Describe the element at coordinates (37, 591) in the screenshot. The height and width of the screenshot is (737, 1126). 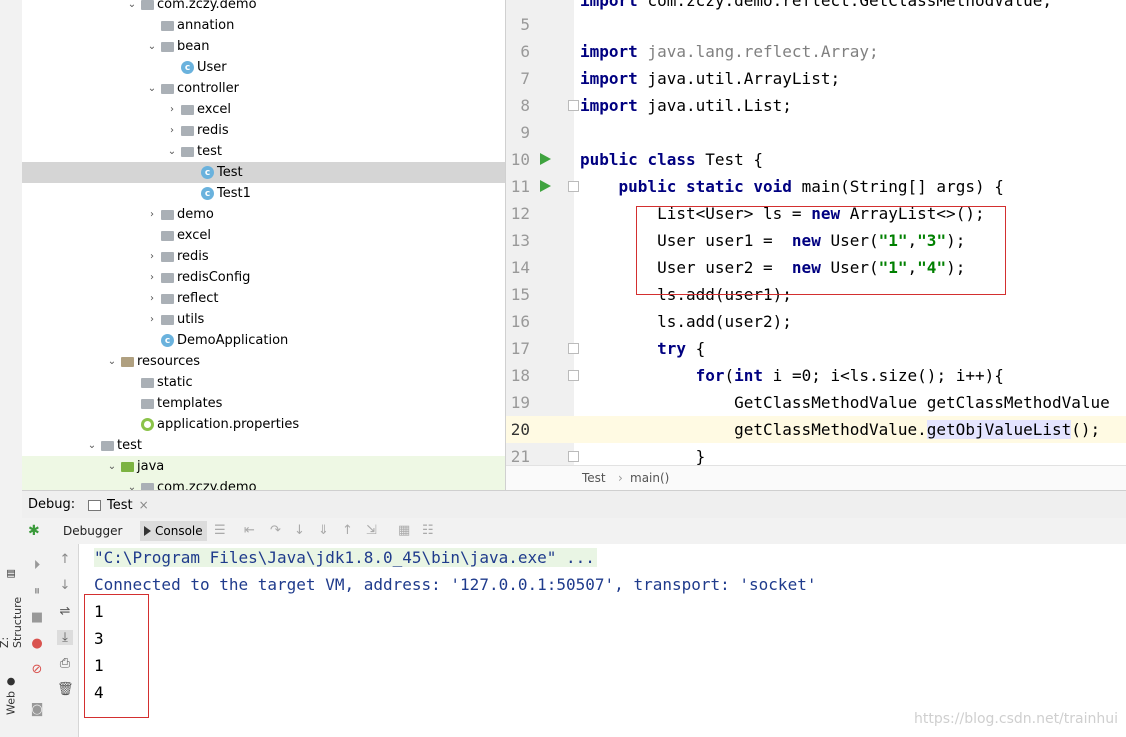
I see `pause-icon: ⏸` at that location.